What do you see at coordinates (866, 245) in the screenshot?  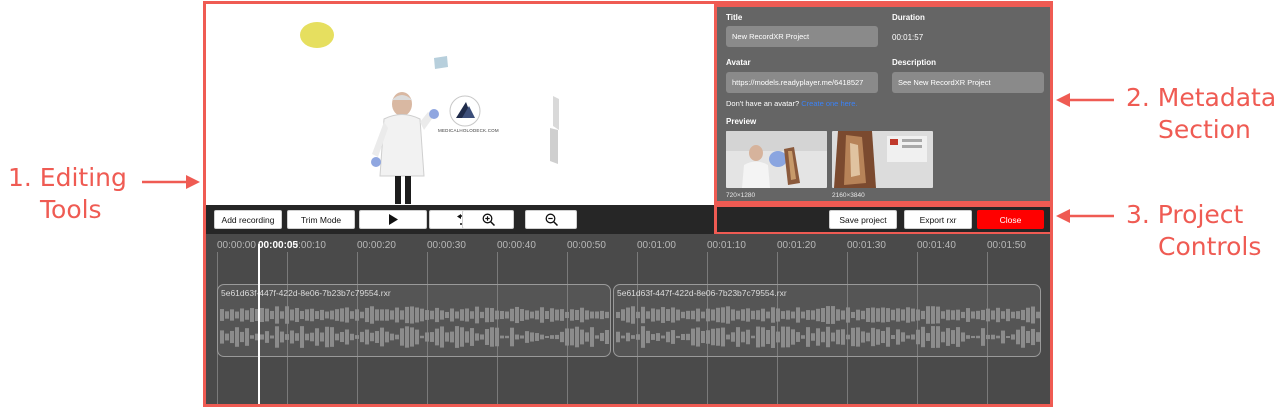 I see `timeline-tick-label: 00:01:30` at bounding box center [866, 245].